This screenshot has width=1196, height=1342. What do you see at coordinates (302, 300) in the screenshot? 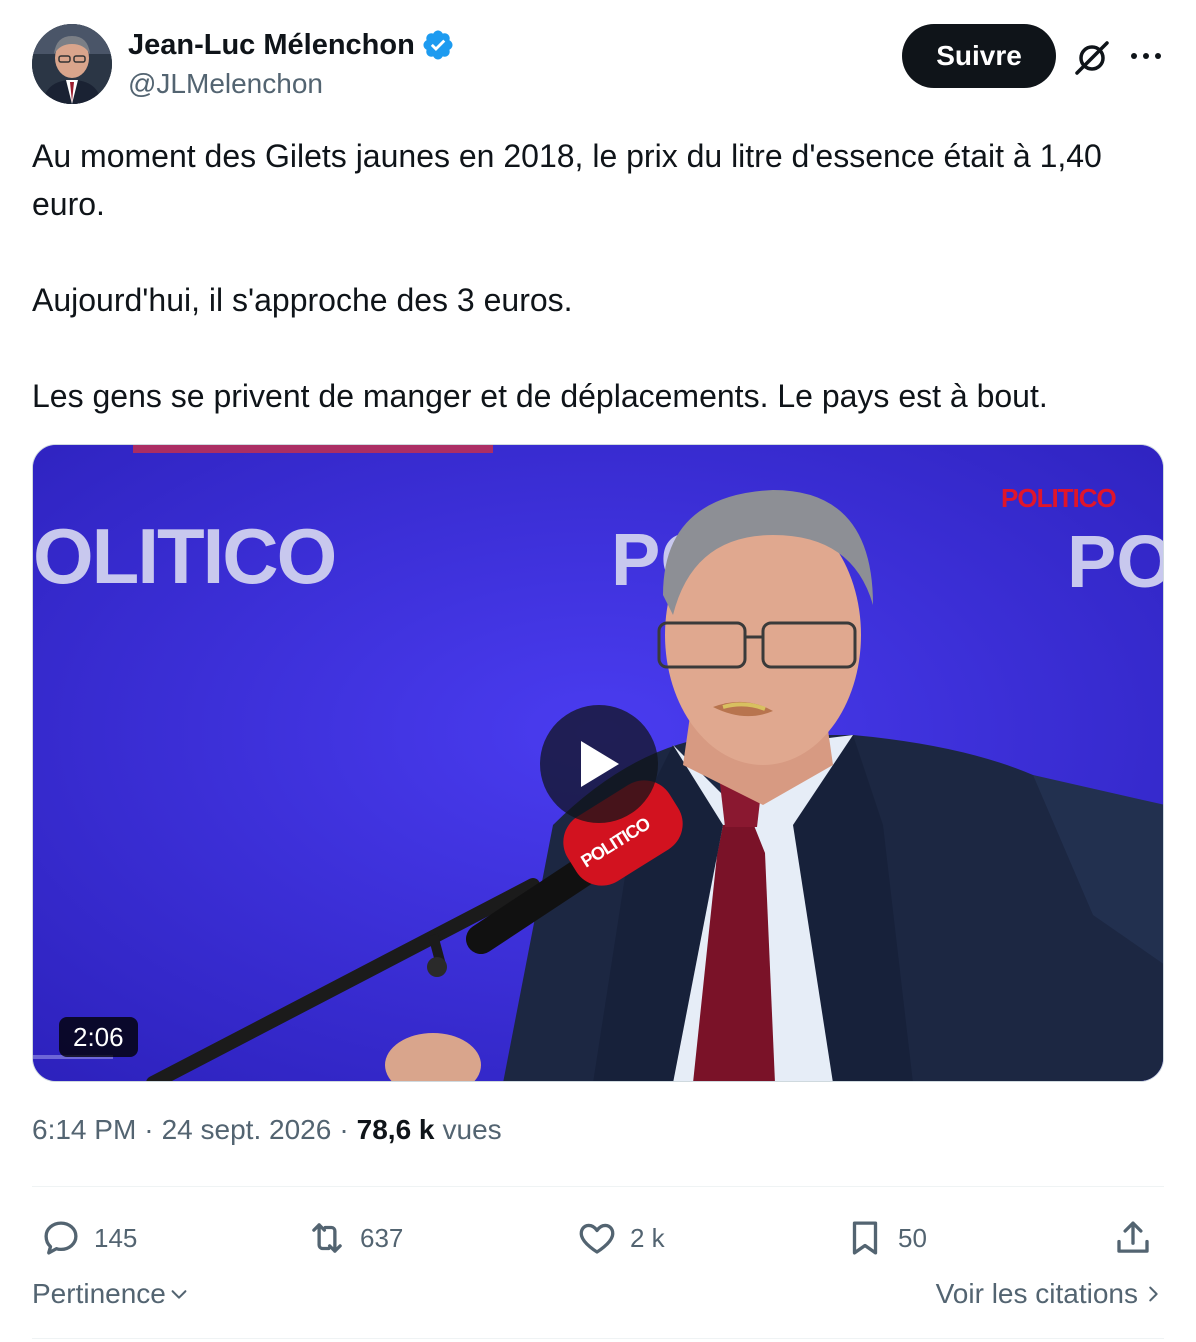
I see `tweet-paragraph: Aujourd'hui, il s'approche des 3 euros.` at bounding box center [302, 300].